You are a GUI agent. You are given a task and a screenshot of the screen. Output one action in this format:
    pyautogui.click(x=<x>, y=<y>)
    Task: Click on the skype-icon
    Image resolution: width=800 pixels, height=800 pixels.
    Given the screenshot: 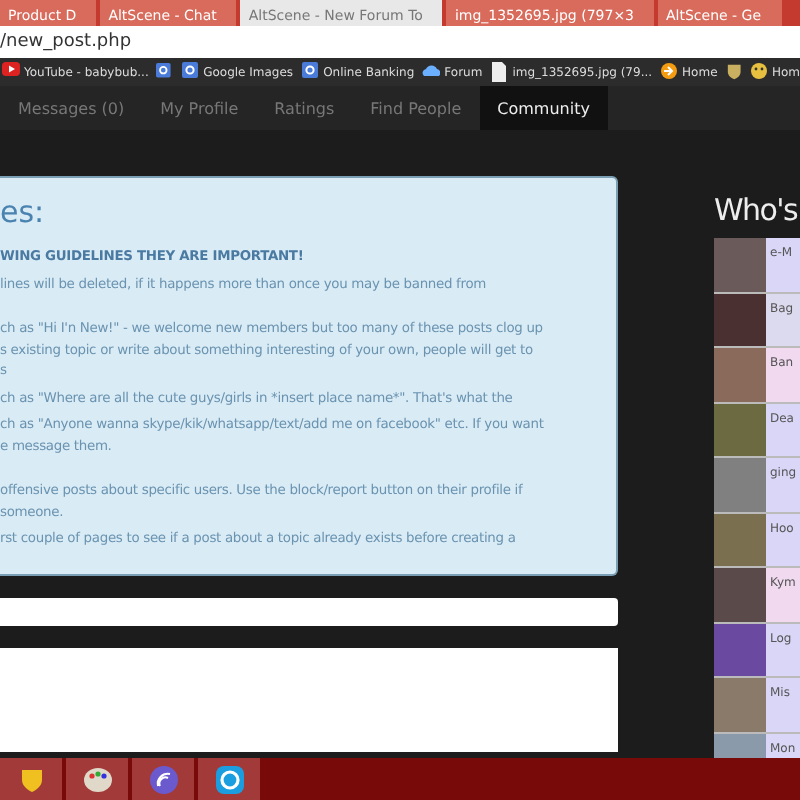 What is the action you would take?
    pyautogui.click(x=229, y=779)
    